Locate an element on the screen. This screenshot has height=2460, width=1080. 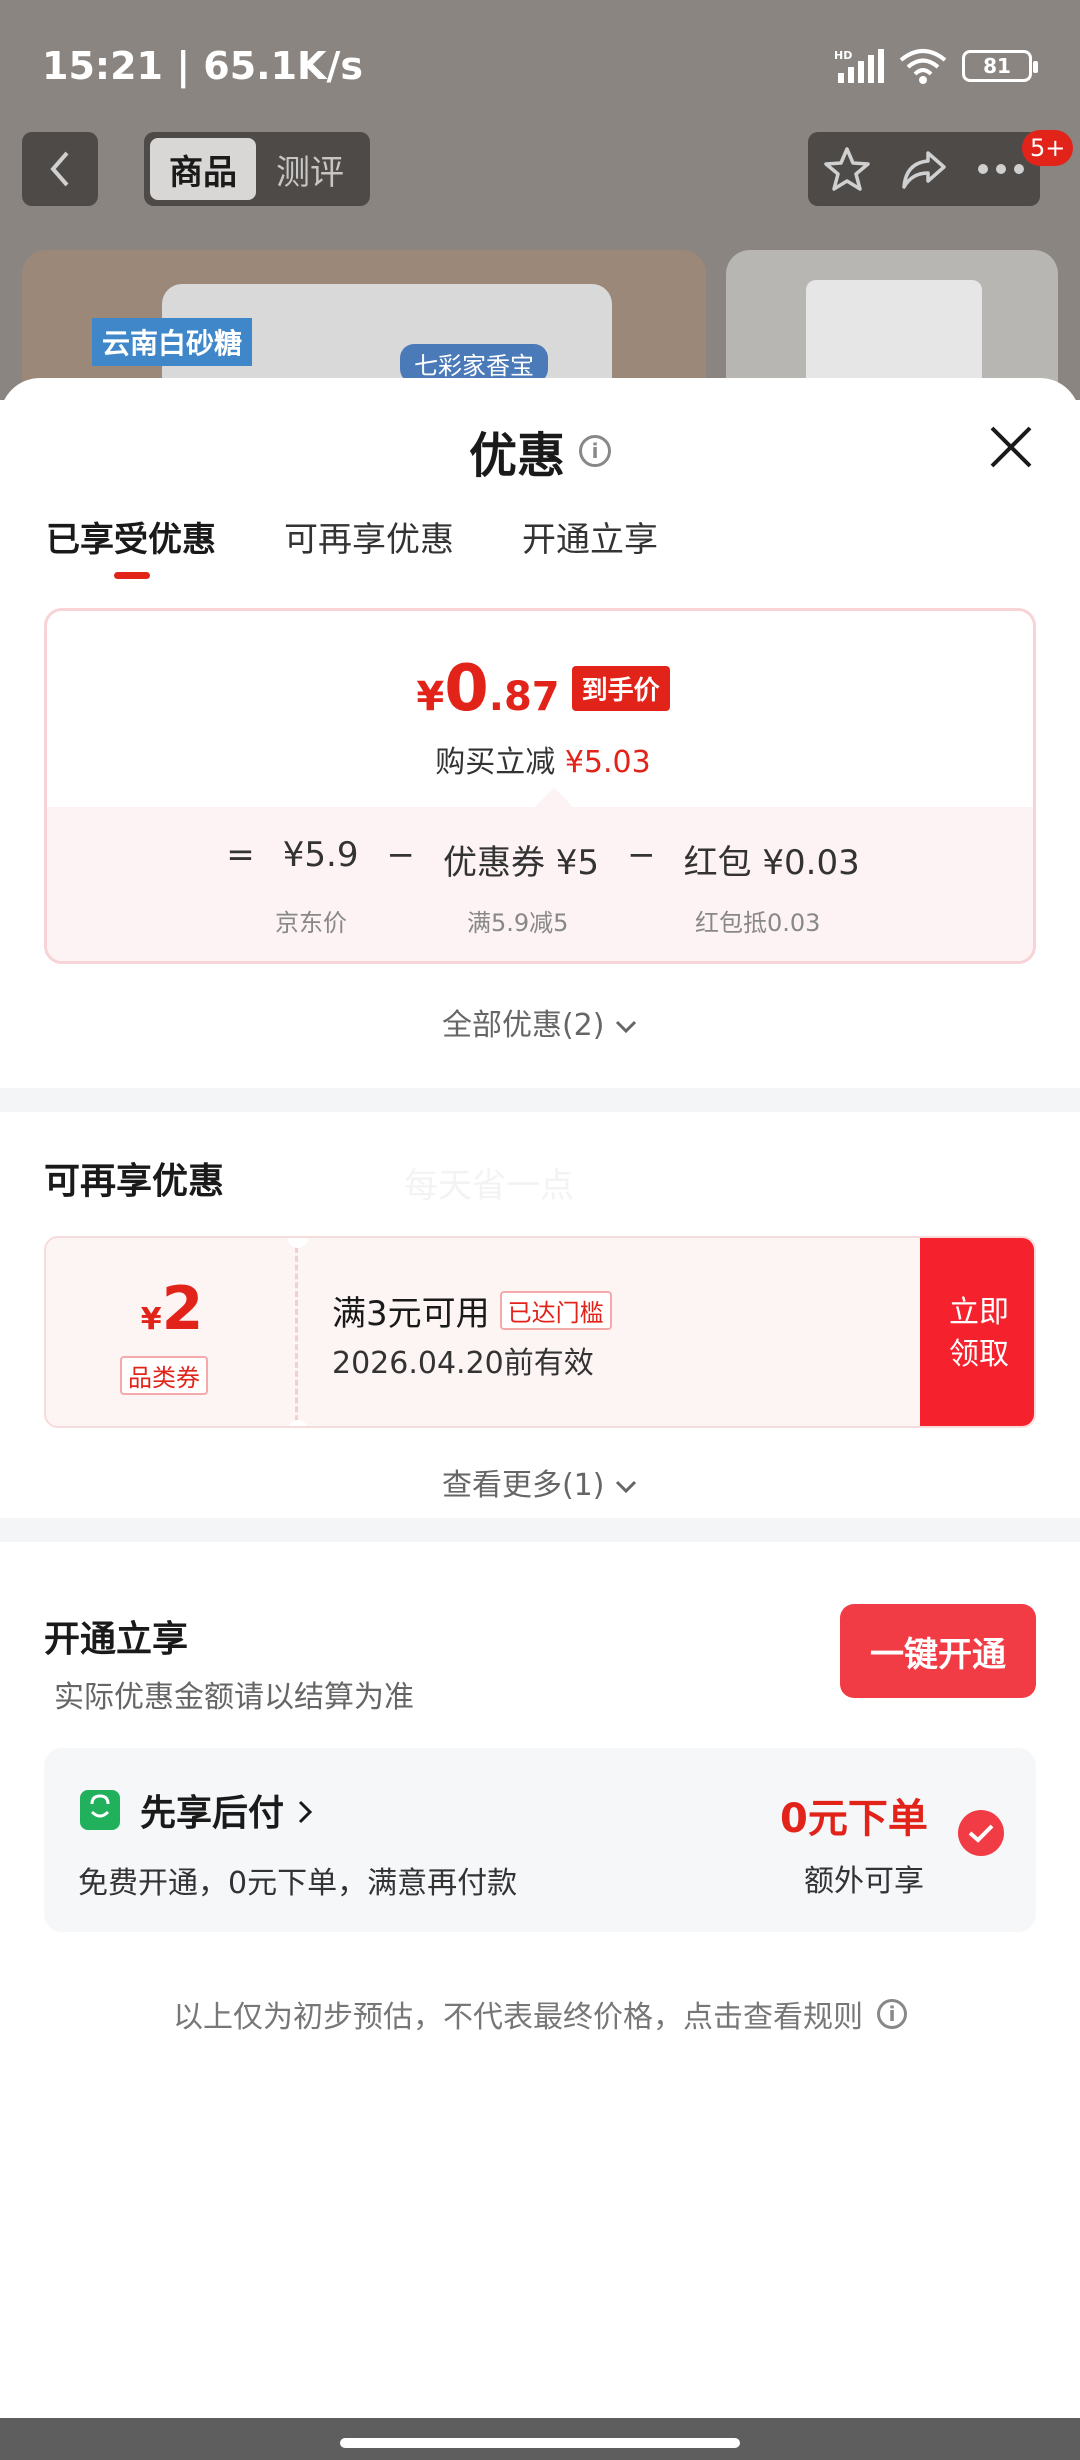
redpacket-amount: 红包 ¥0.03 is located at coordinates (771, 863).